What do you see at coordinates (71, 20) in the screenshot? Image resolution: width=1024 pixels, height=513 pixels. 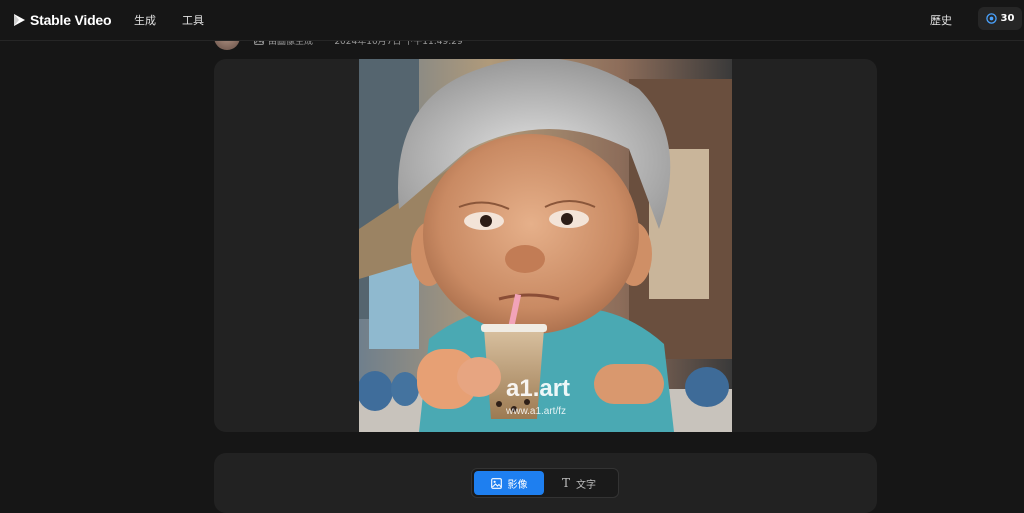 I see `brand-name: Stable Video` at bounding box center [71, 20].